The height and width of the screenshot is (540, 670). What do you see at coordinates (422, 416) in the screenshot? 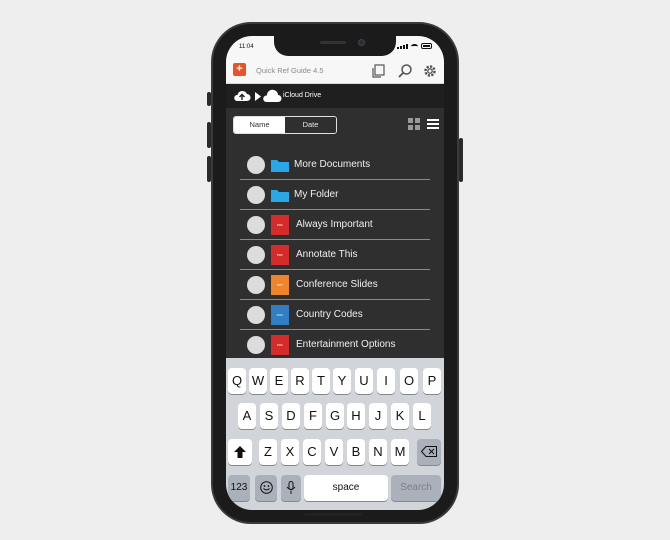
I see `key-l: L` at bounding box center [422, 416].